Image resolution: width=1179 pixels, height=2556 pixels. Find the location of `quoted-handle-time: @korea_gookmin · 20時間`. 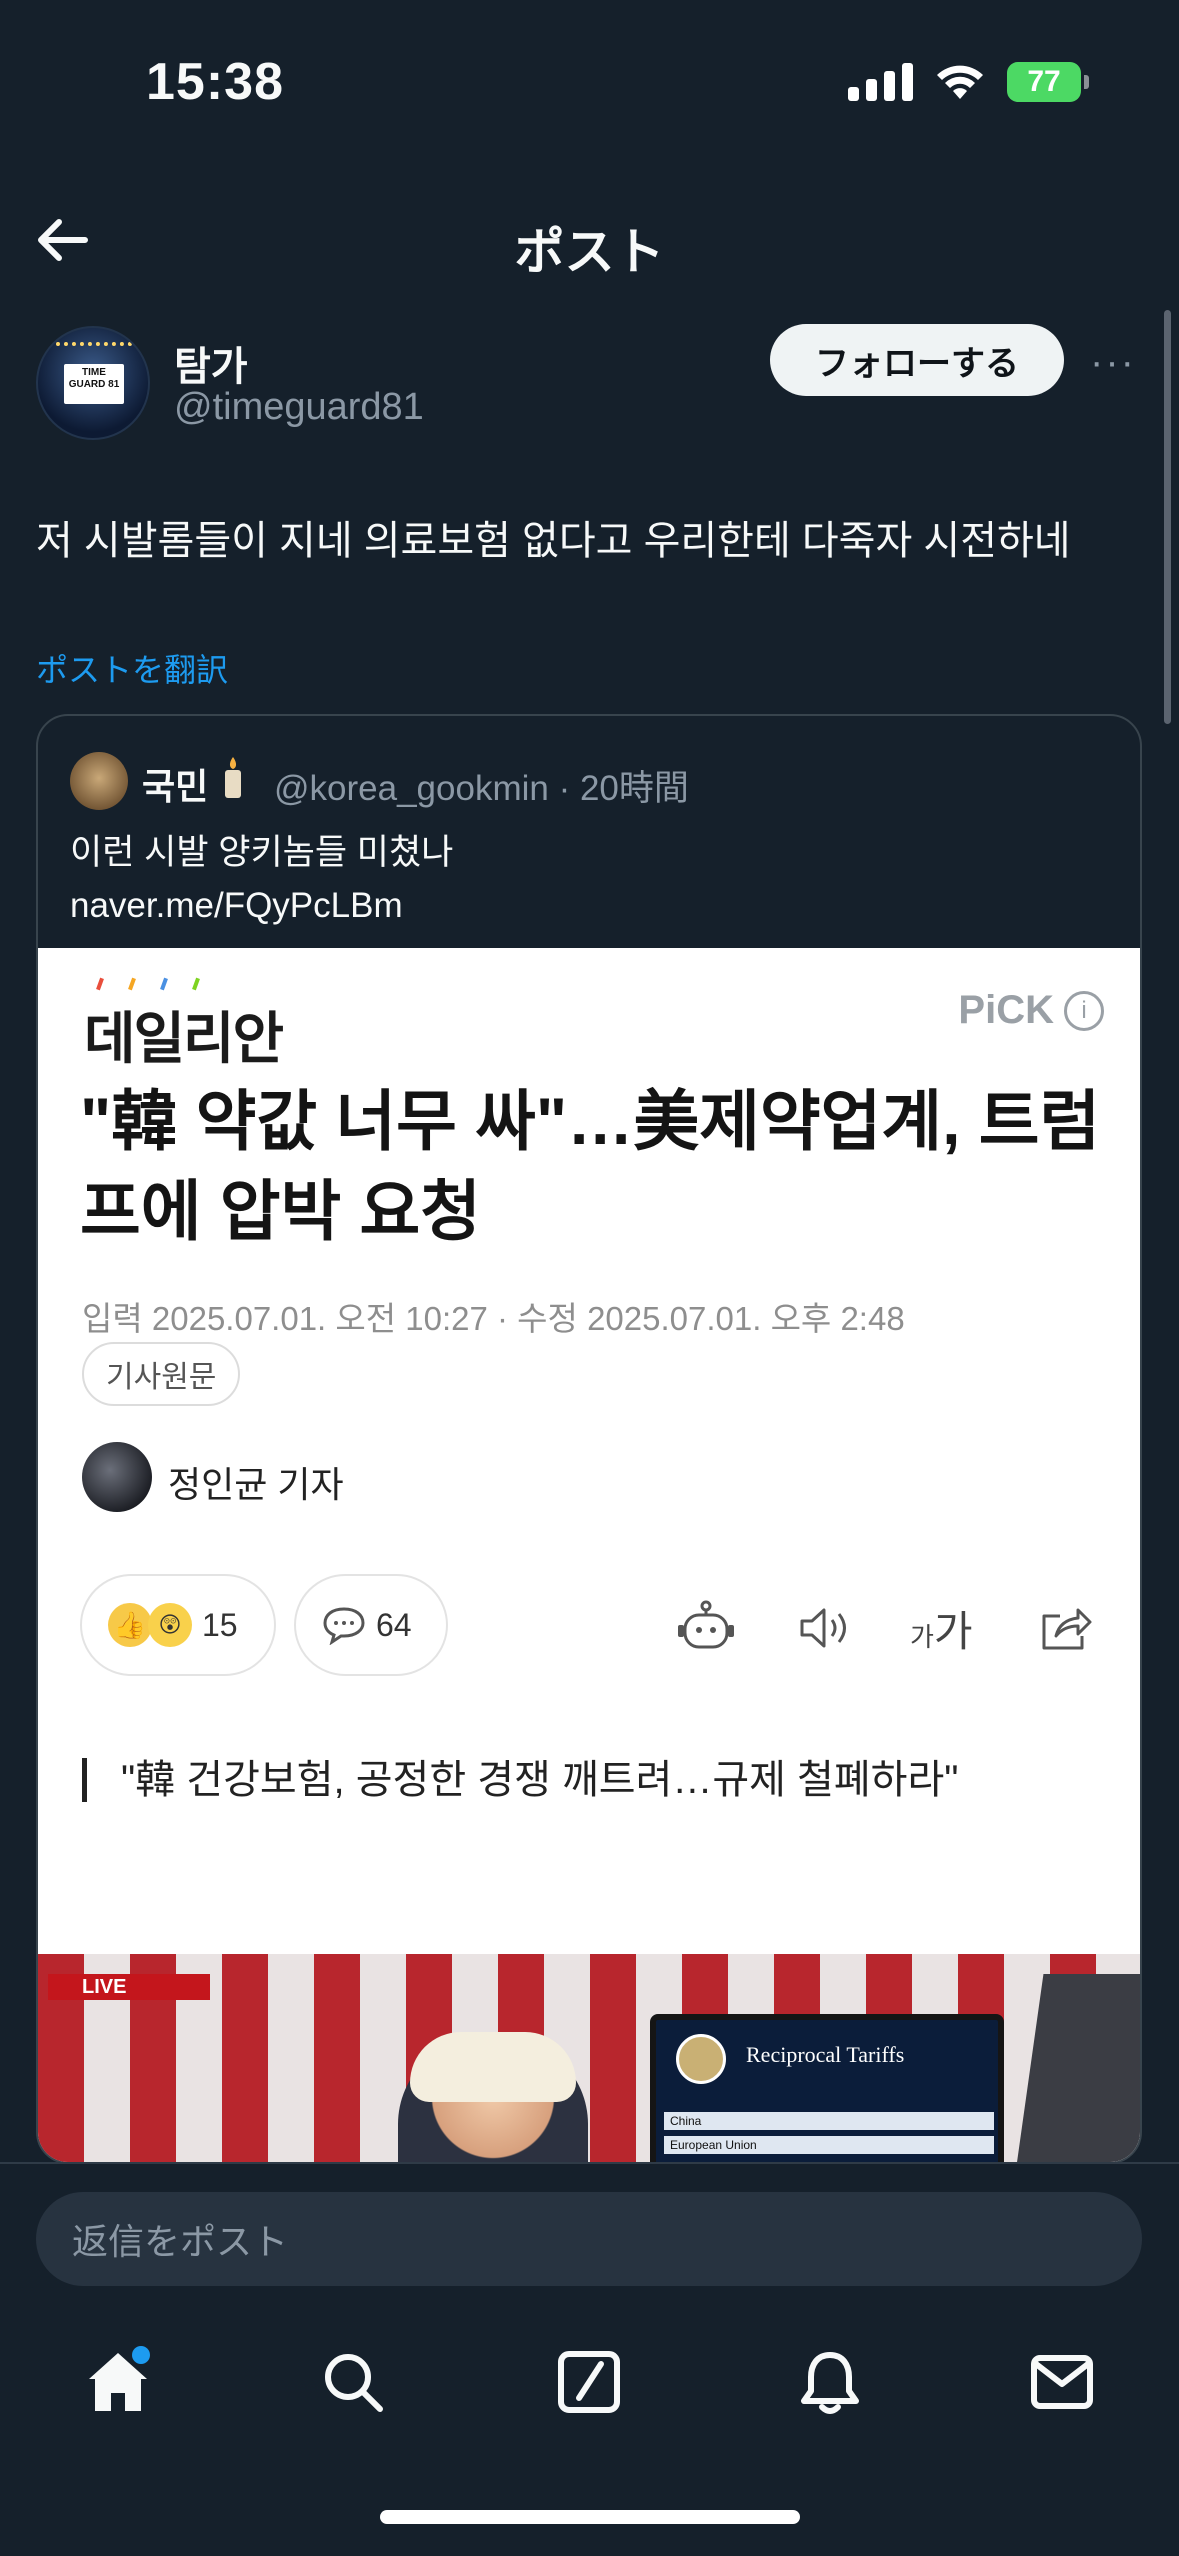

quoted-handle-time: @korea_gookmin · 20時間 is located at coordinates (481, 788).